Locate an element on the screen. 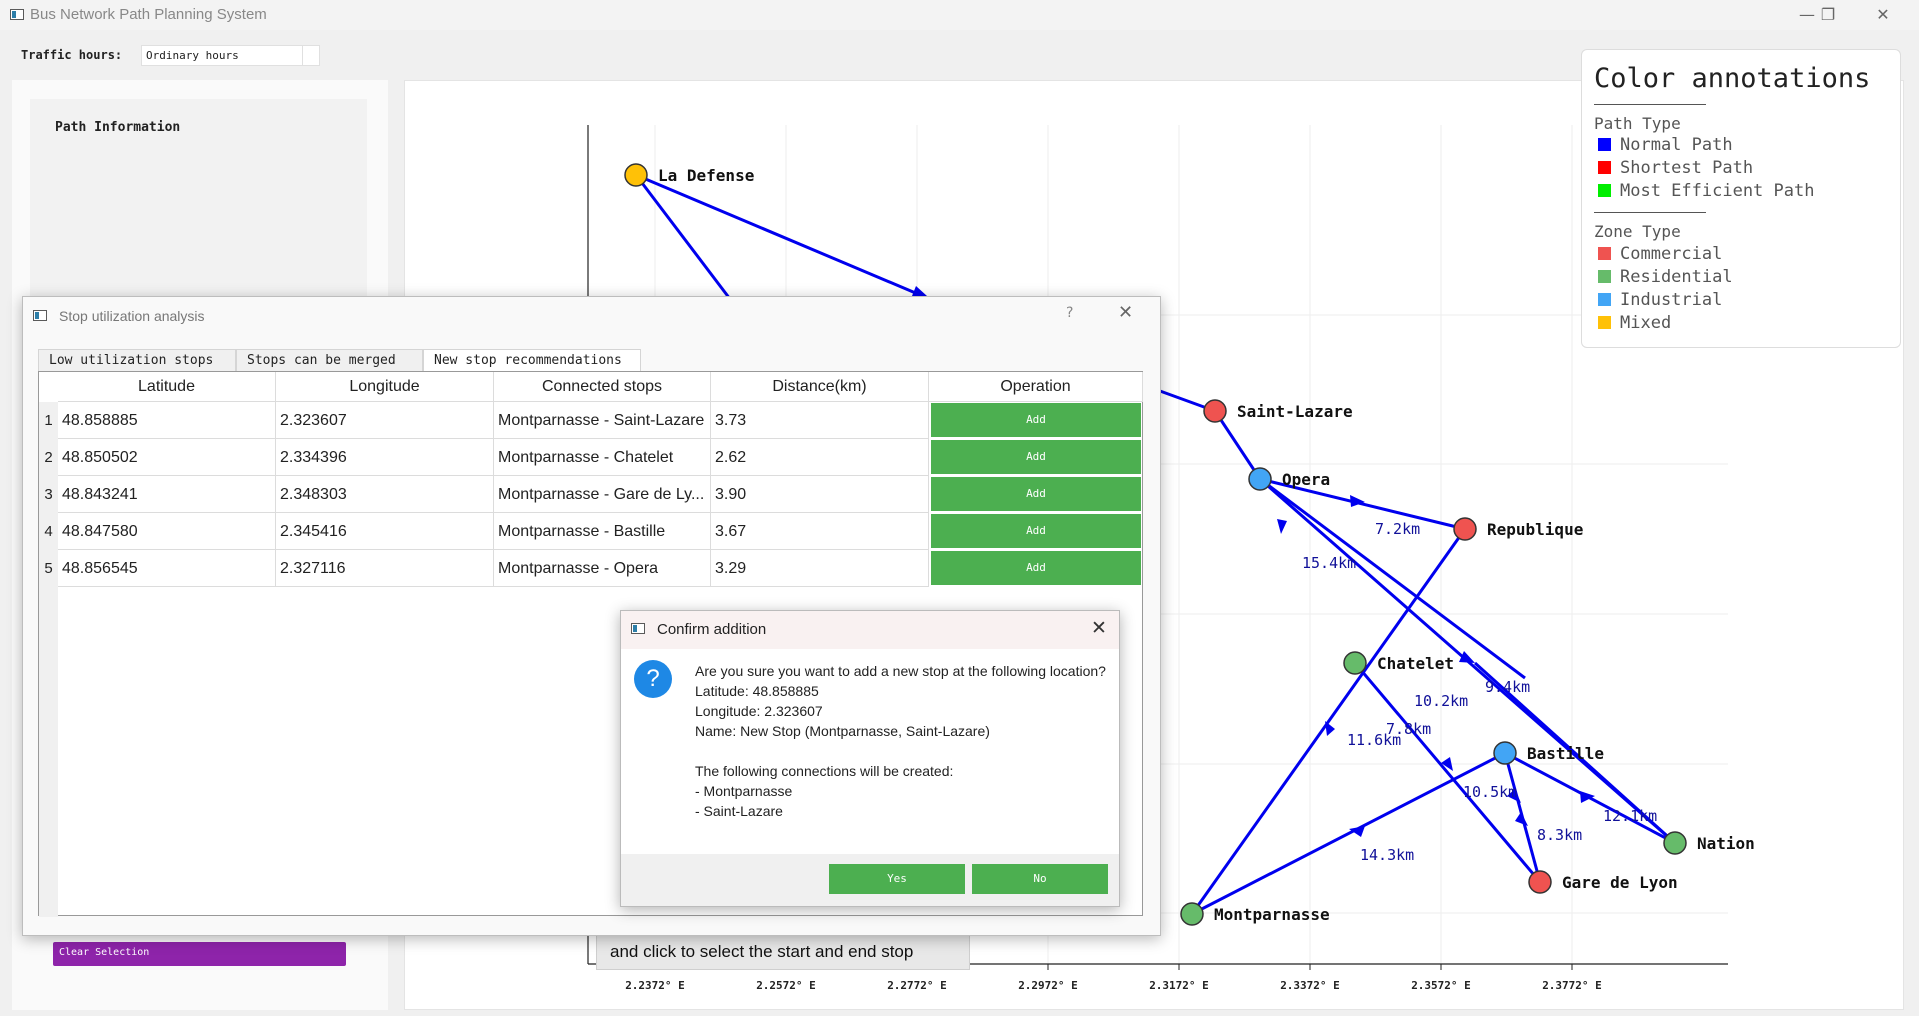 The width and height of the screenshot is (1919, 1016). confirm-line: Latitude: 48.858885 is located at coordinates (757, 691).